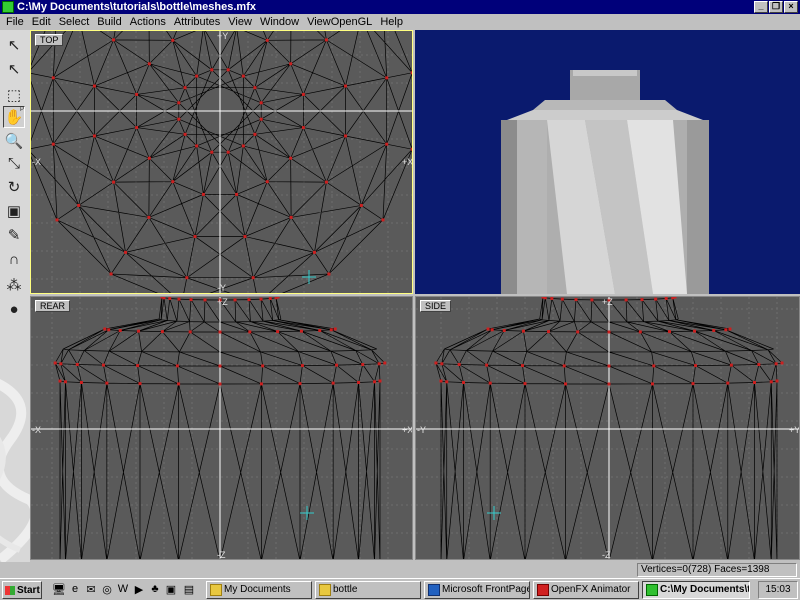 This screenshot has height=600, width=800. What do you see at coordinates (14, 69) in the screenshot?
I see `pick-arrow-tool: ↖` at bounding box center [14, 69].